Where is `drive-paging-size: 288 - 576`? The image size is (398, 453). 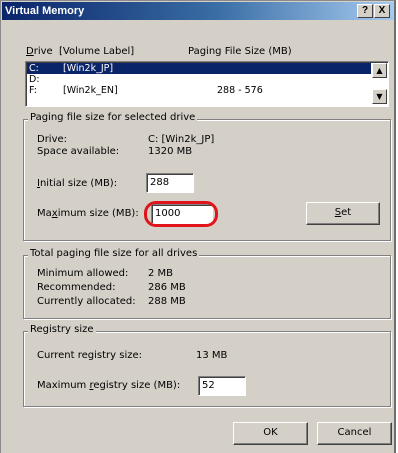
drive-paging-size: 288 - 576 is located at coordinates (240, 90).